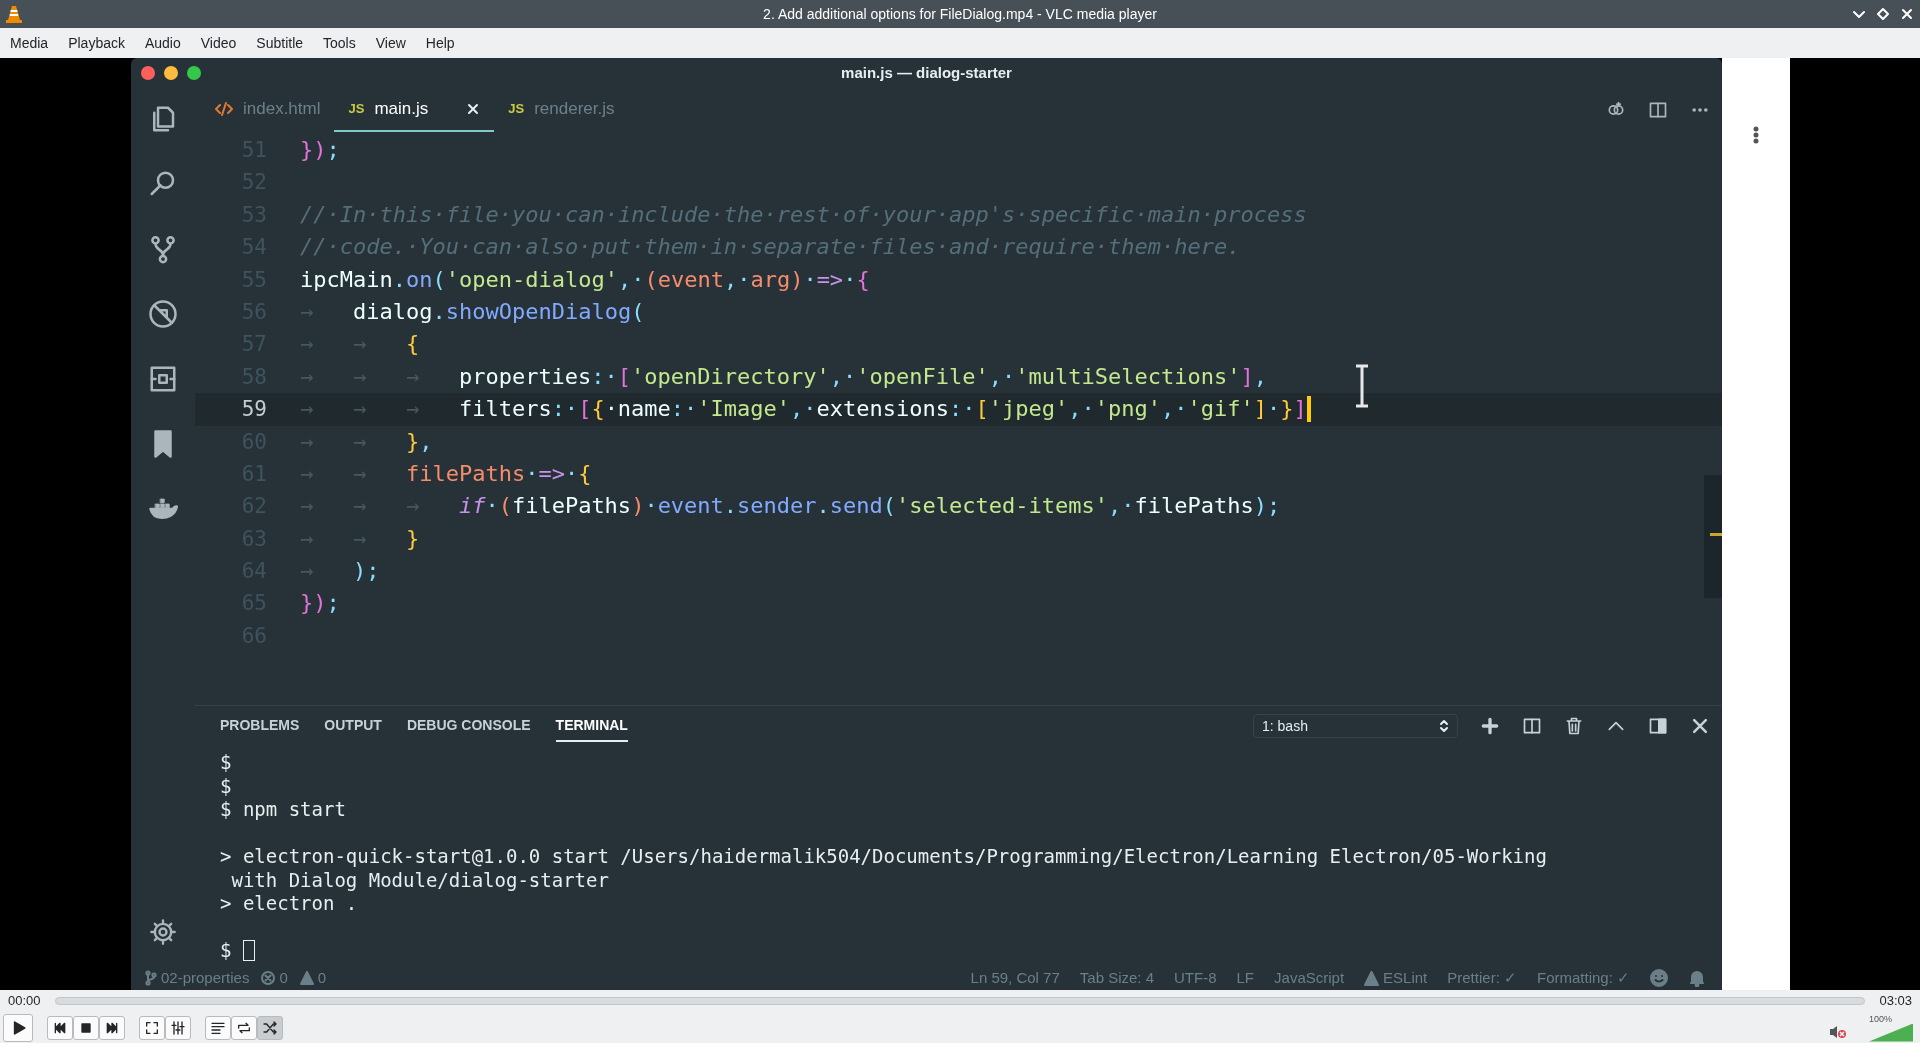  Describe the element at coordinates (884, 857) in the screenshot. I see `terminal-line: > electron-quick-start@1.0.0 start /Users/haidermalik504/Documents/Programming/Electron/Learning Electron/05-Working` at that location.